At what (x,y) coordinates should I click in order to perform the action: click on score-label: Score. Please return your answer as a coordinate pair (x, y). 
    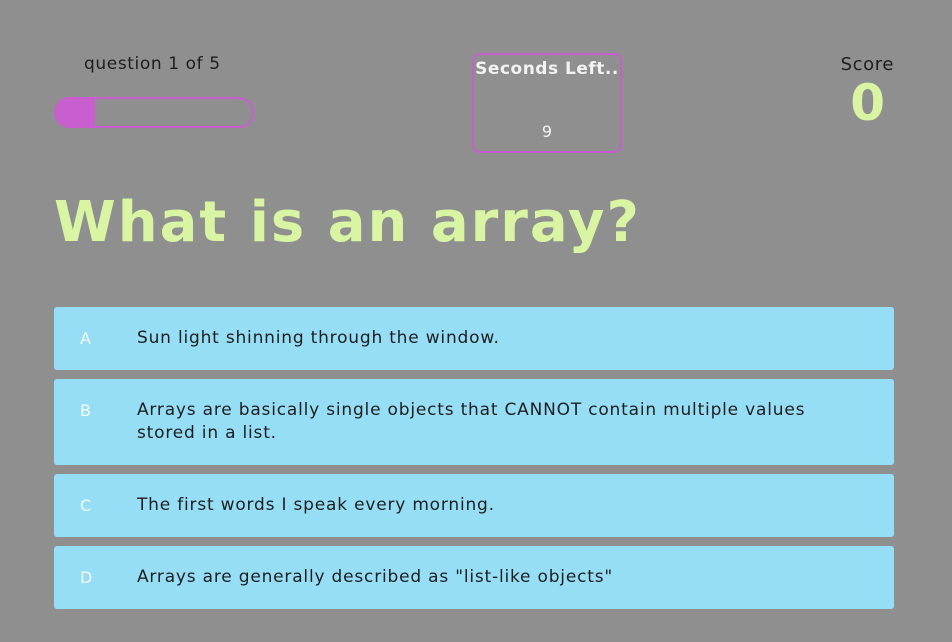
    Looking at the image, I should click on (867, 64).